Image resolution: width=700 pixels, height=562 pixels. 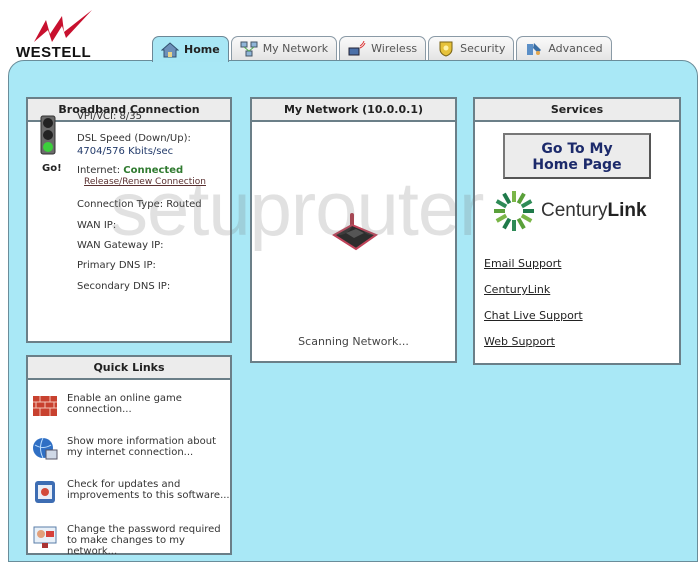 I want to click on internet-status-row: Internet: Connected, so click(x=130, y=170).